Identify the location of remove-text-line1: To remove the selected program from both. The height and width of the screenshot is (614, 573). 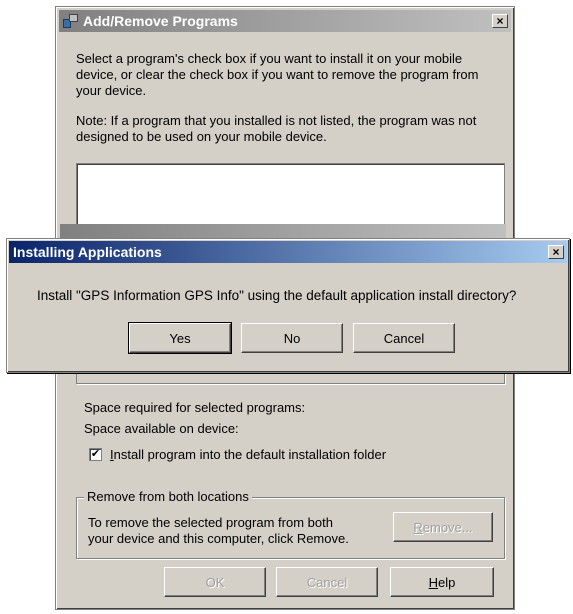
(210, 522).